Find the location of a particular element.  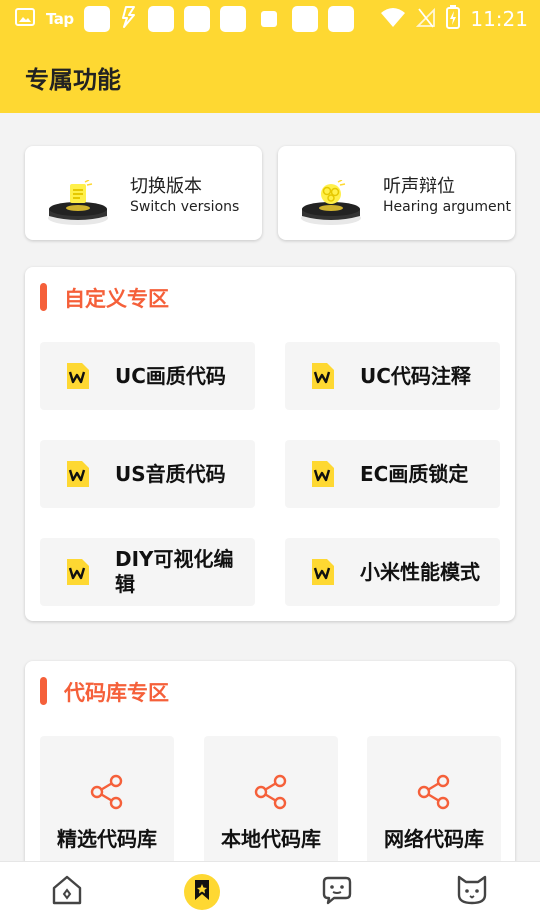

tile-label: 精选代码库 is located at coordinates (107, 839).